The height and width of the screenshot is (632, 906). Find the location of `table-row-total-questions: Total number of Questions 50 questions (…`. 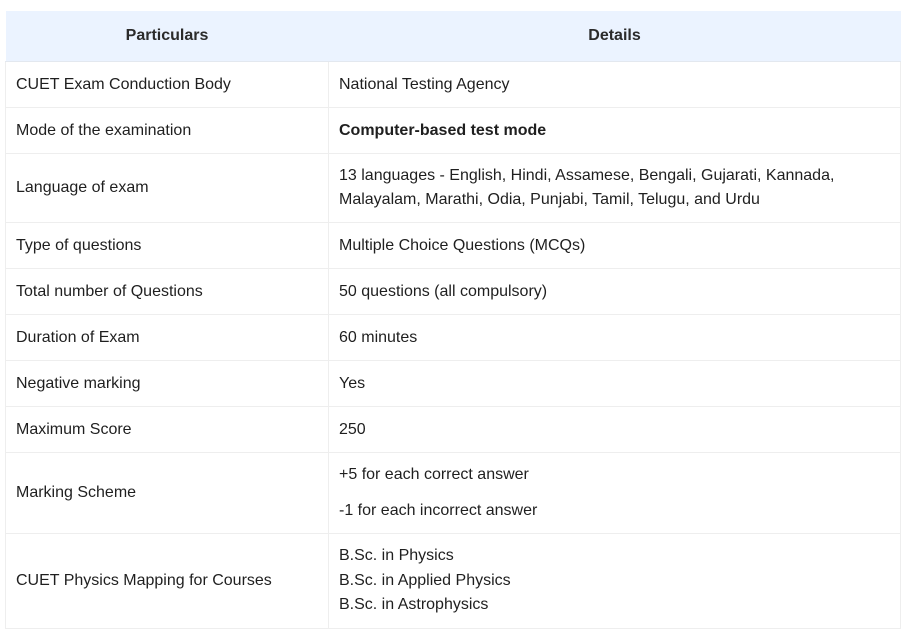

table-row-total-questions: Total number of Questions 50 questions (… is located at coordinates (453, 291).